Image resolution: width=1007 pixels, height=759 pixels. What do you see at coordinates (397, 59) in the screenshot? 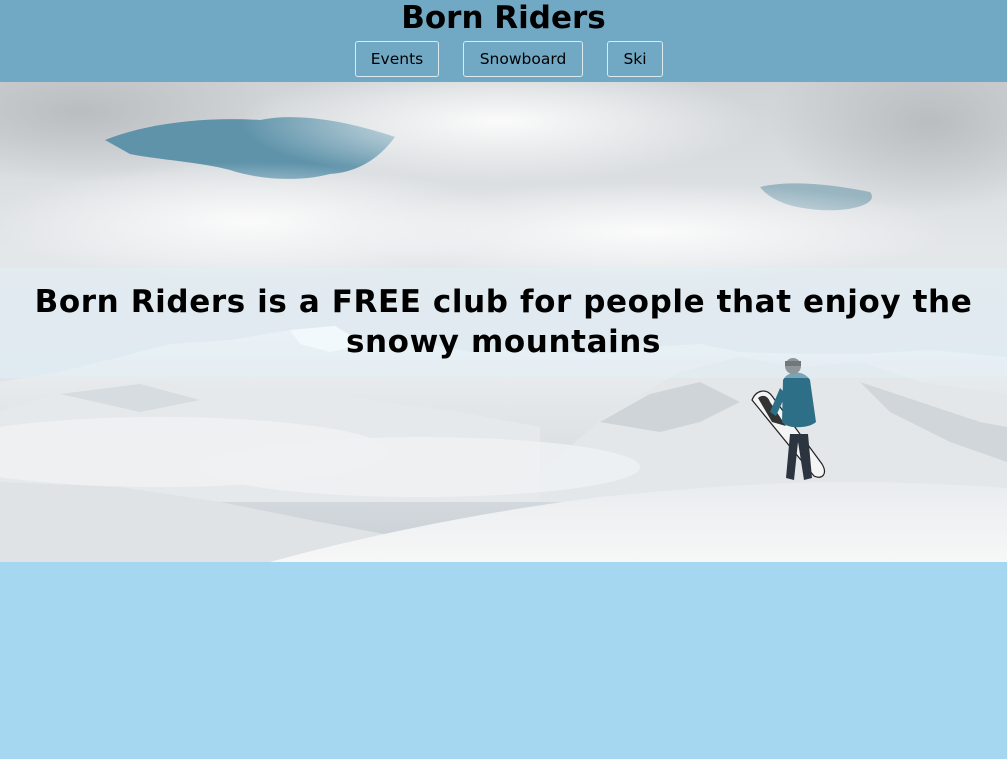
I see `events-button: Events` at bounding box center [397, 59].